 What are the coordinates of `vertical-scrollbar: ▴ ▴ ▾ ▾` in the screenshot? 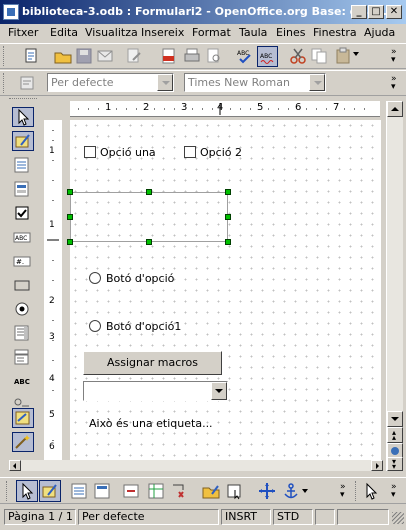 It's located at (394, 286).